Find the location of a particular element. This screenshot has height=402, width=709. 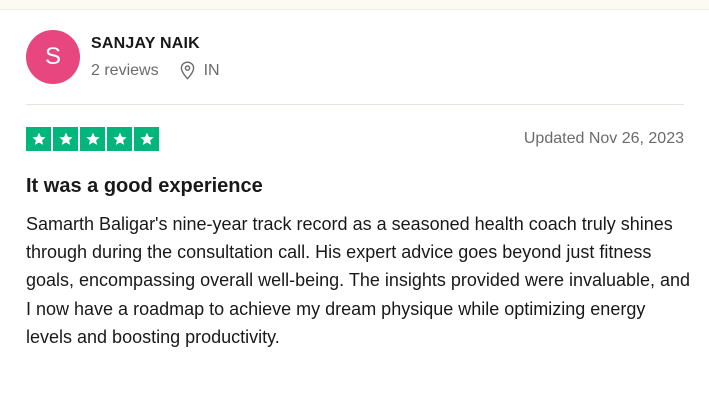

avatar: S is located at coordinates (53, 57).